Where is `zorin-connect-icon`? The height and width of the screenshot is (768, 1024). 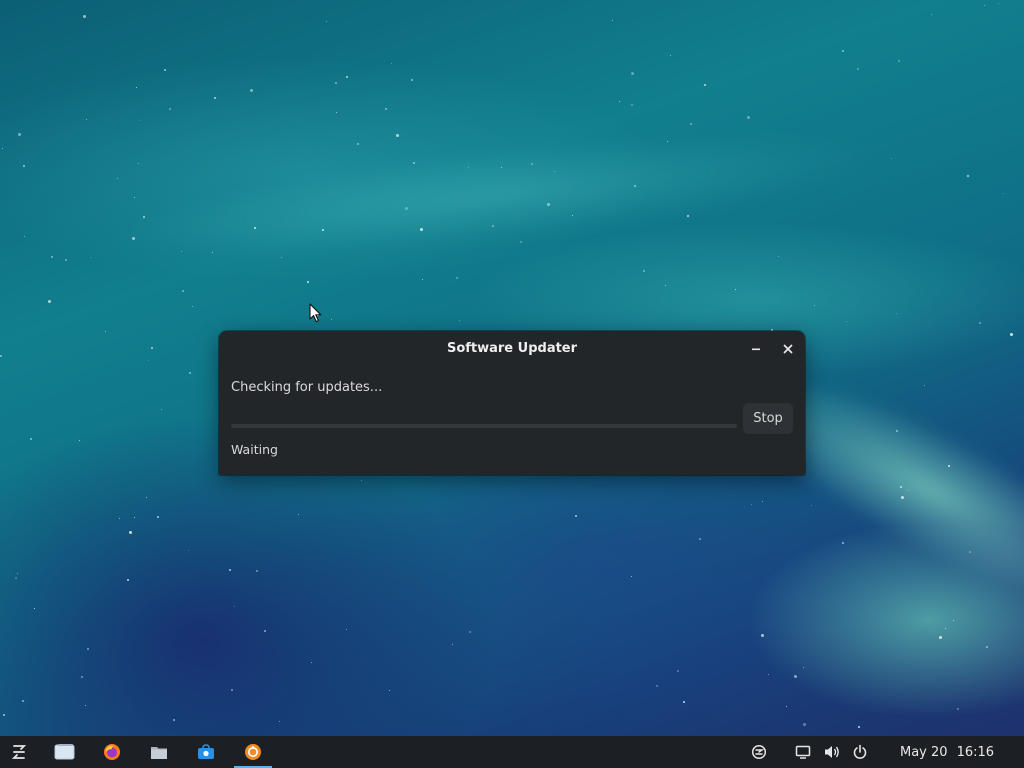 zorin-connect-icon is located at coordinates (759, 752).